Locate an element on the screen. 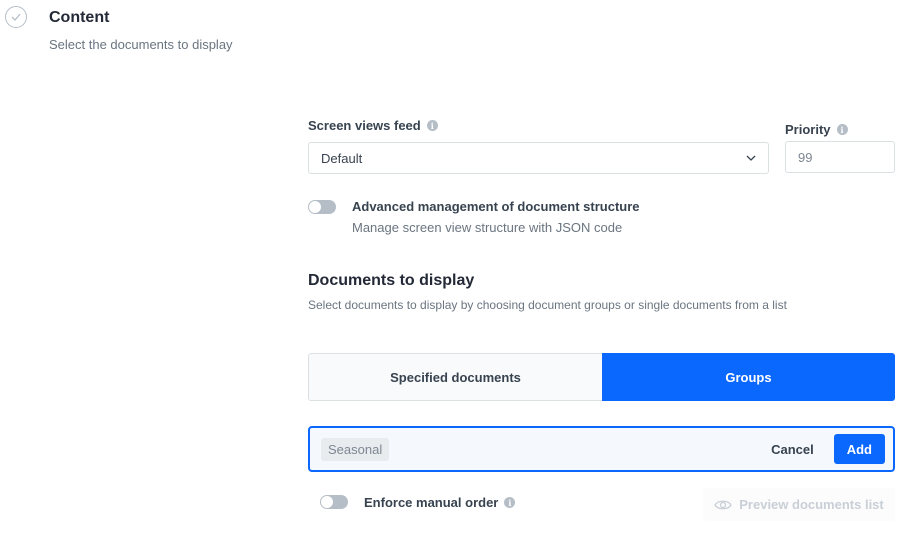  document-mode-tabs: Specified documents Groups is located at coordinates (601, 377).